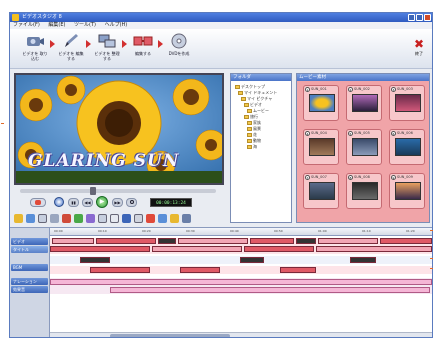  Describe the element at coordinates (29, 249) in the screenshot. I see `track-header-title: タイトル` at that location.